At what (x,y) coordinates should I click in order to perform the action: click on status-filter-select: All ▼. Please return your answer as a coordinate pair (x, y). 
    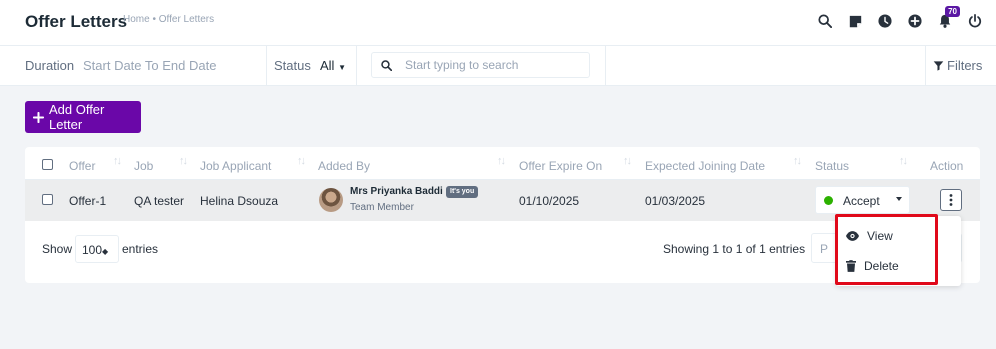
    Looking at the image, I should click on (333, 65).